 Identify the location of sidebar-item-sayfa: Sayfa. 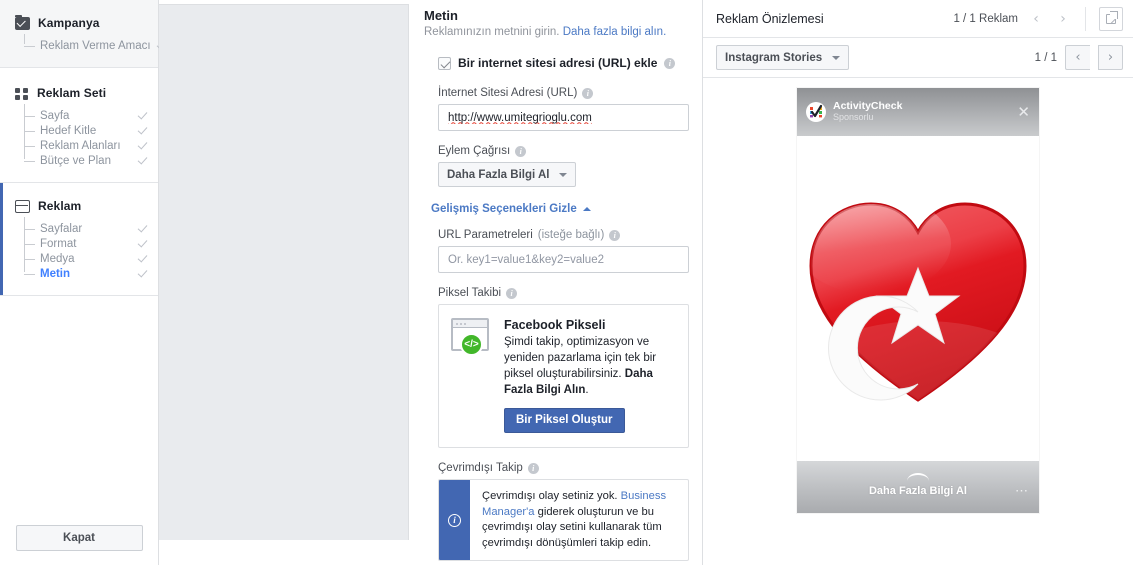
(91, 115).